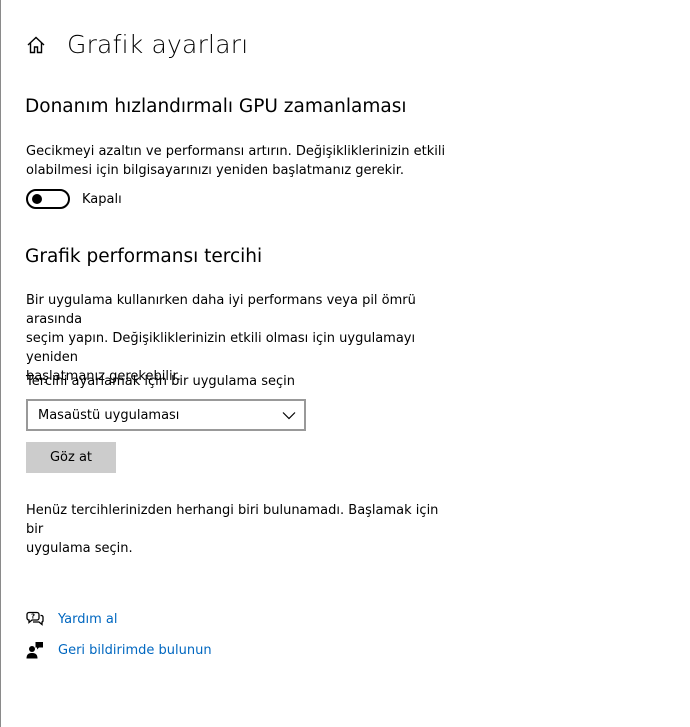  I want to click on graphics-preference-title: Grafik performansı tercihi, so click(144, 256).